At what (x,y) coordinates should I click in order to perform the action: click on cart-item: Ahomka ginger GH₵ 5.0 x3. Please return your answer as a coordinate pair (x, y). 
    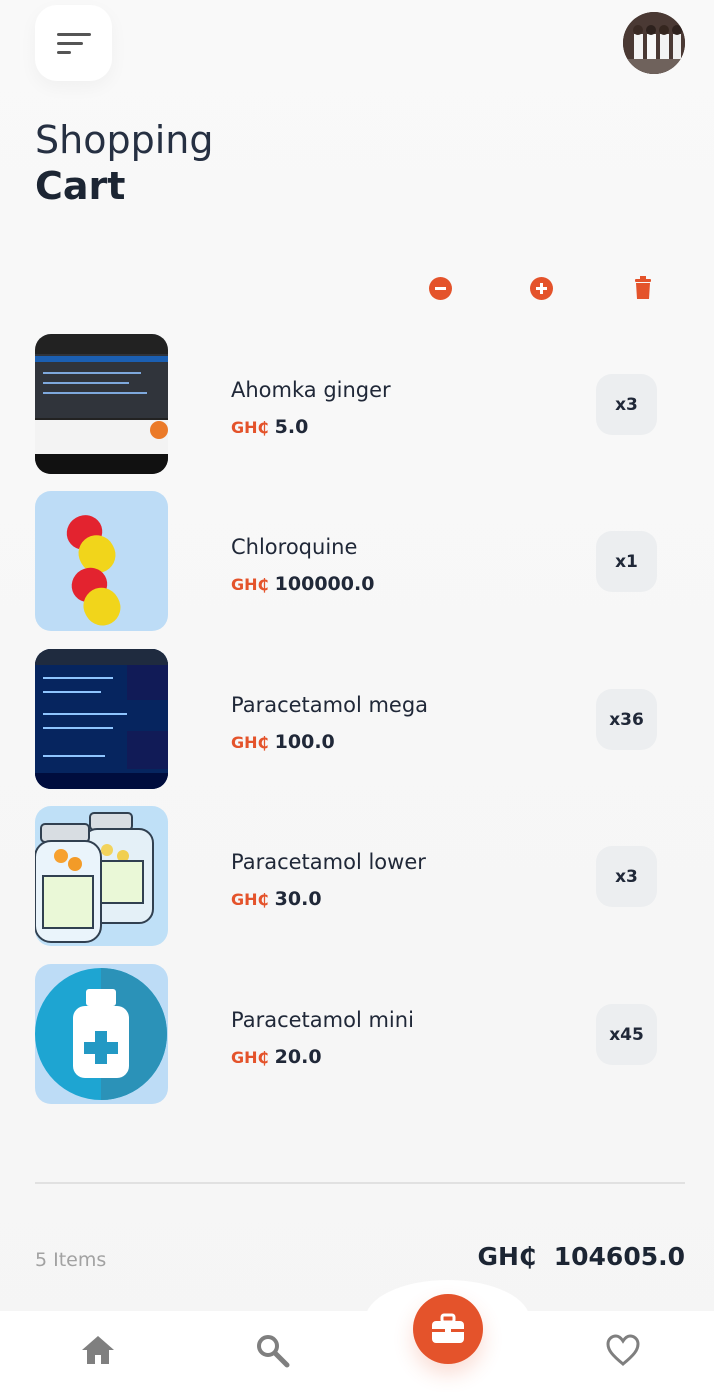
    Looking at the image, I should click on (346, 404).